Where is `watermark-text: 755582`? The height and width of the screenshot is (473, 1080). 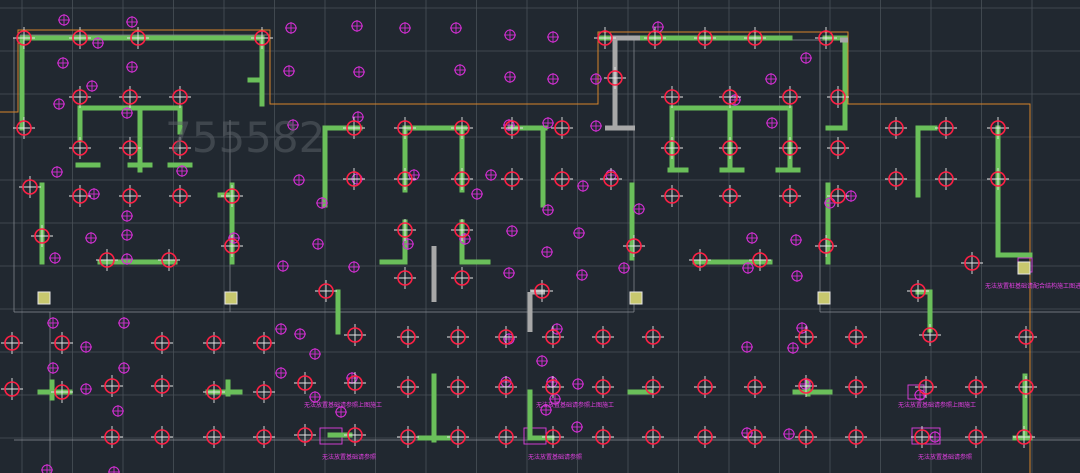 watermark-text: 755582 is located at coordinates (245, 137).